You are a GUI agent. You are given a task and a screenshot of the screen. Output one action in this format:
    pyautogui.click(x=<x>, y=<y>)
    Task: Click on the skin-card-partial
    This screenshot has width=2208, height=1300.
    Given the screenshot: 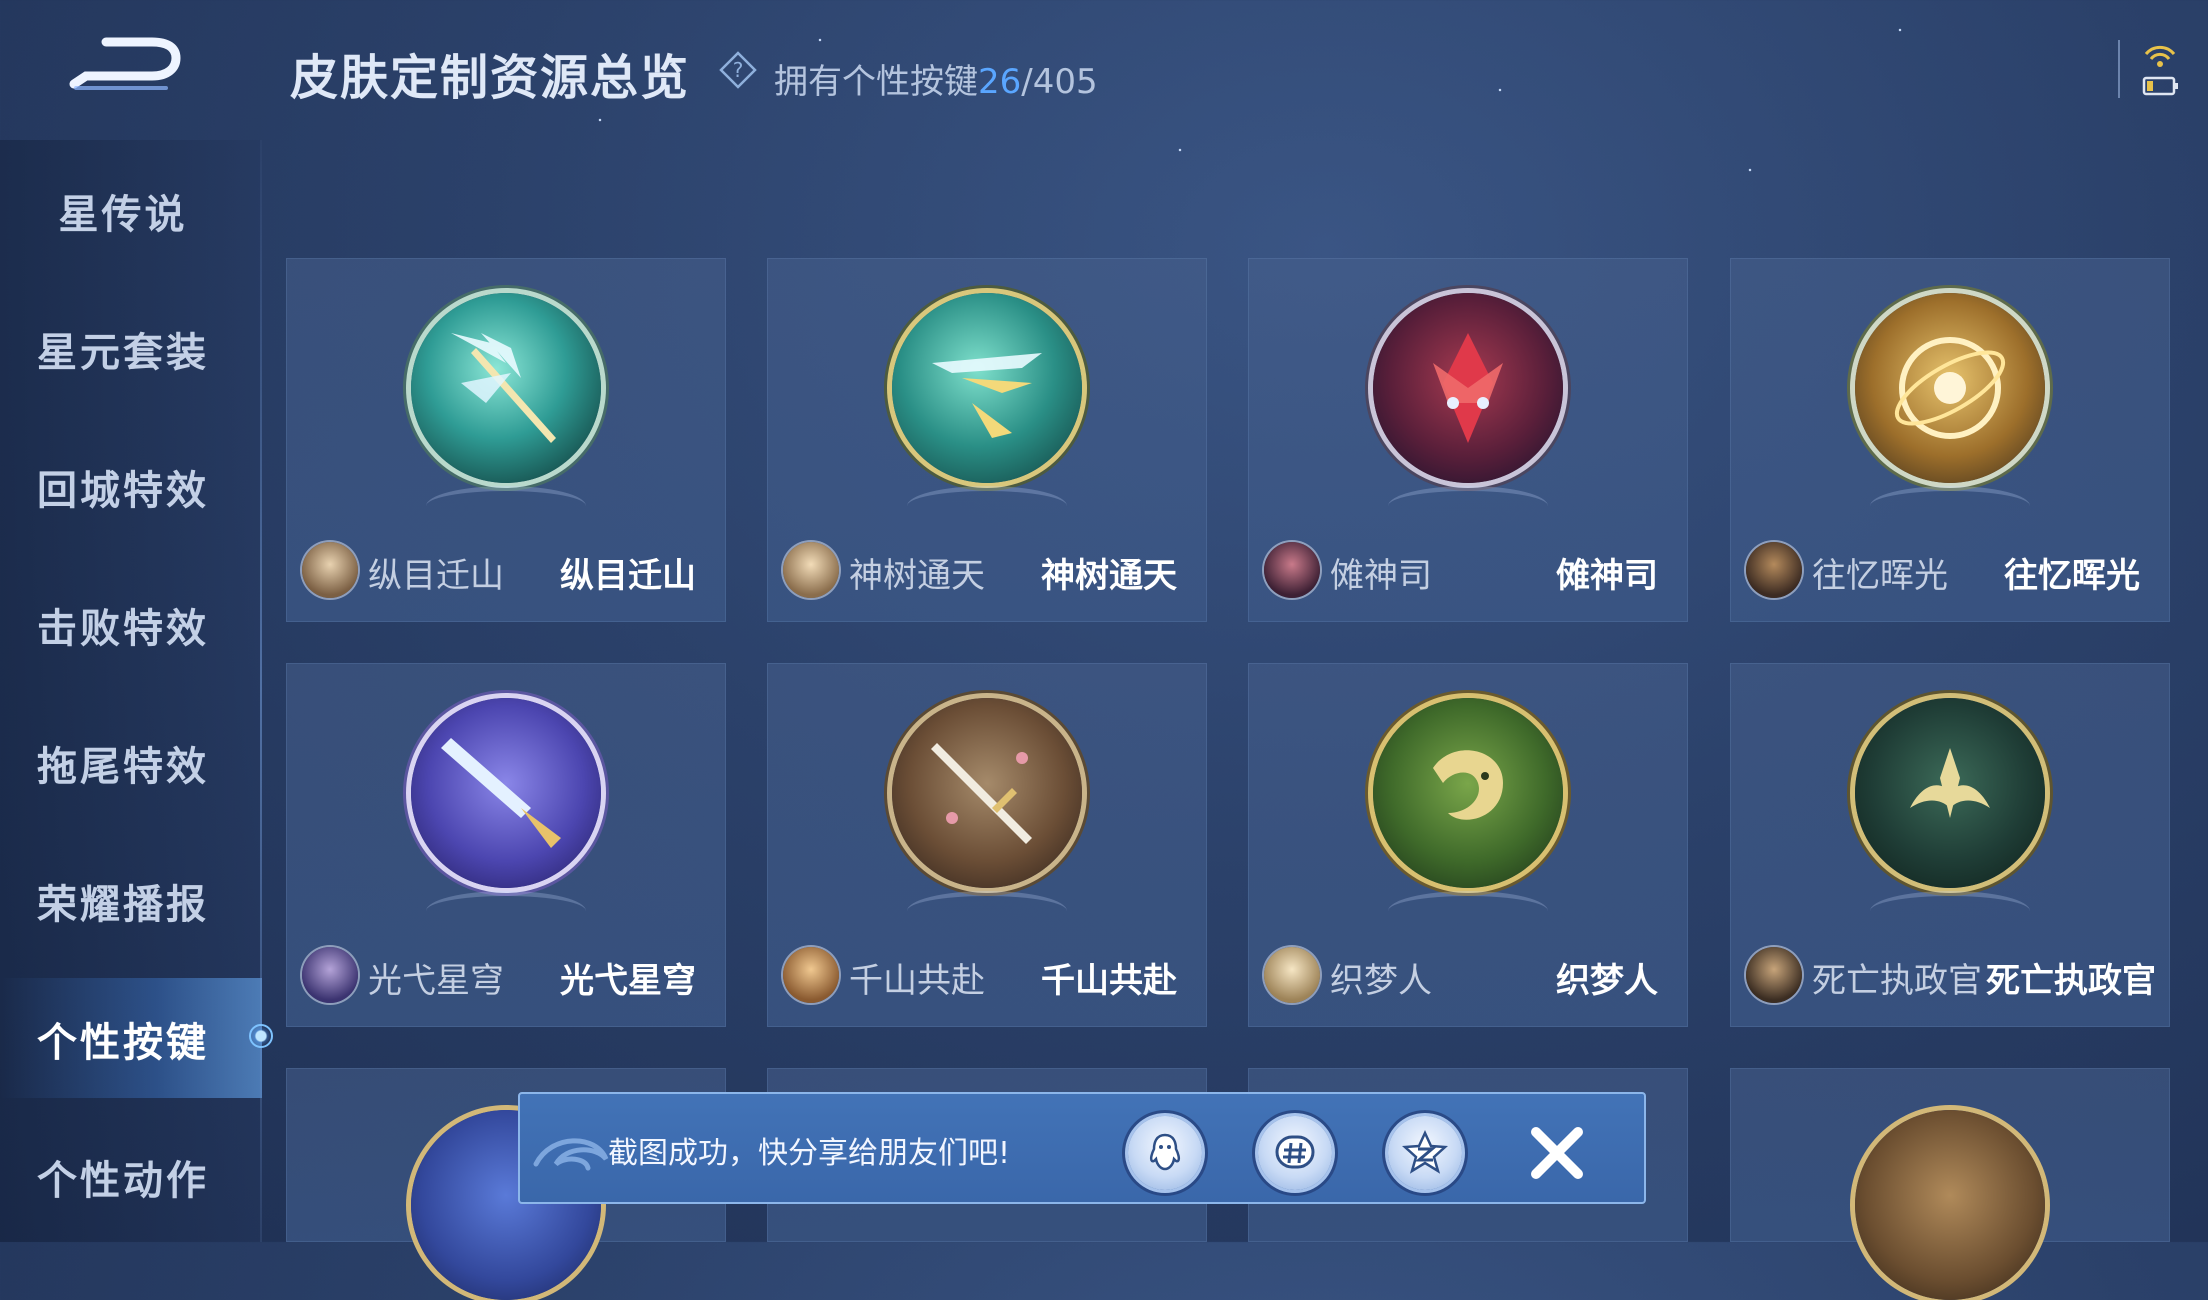 What is the action you would take?
    pyautogui.click(x=1950, y=1184)
    